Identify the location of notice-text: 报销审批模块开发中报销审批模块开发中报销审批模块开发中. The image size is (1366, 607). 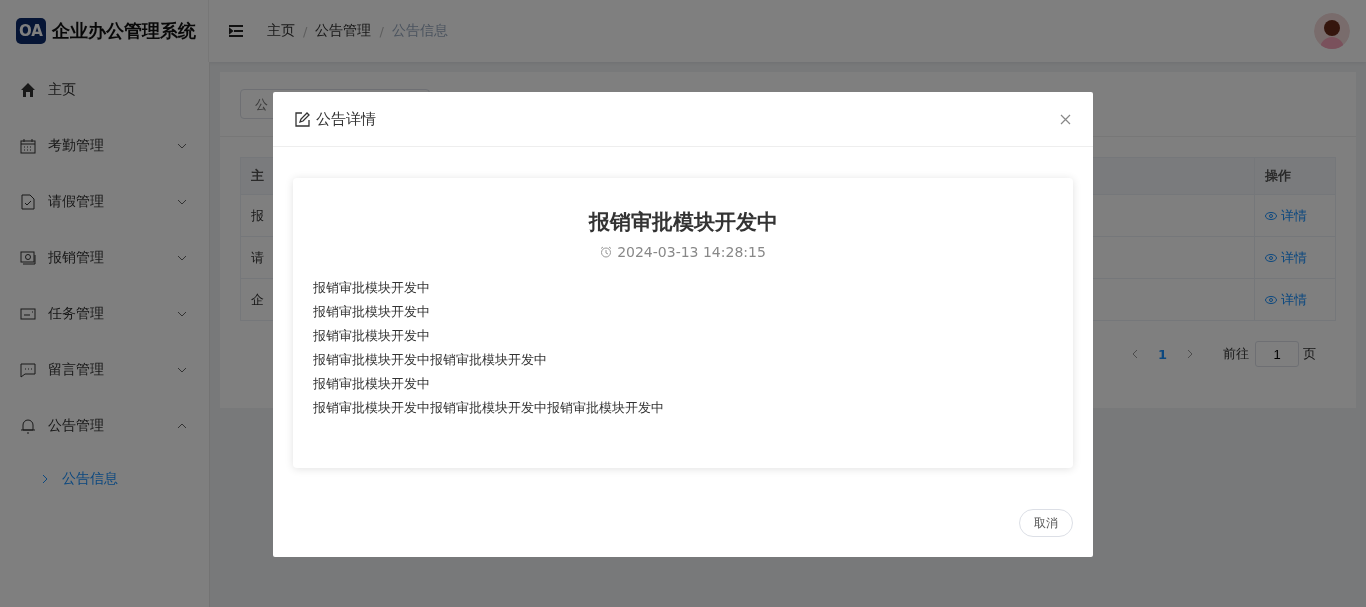
(489, 408).